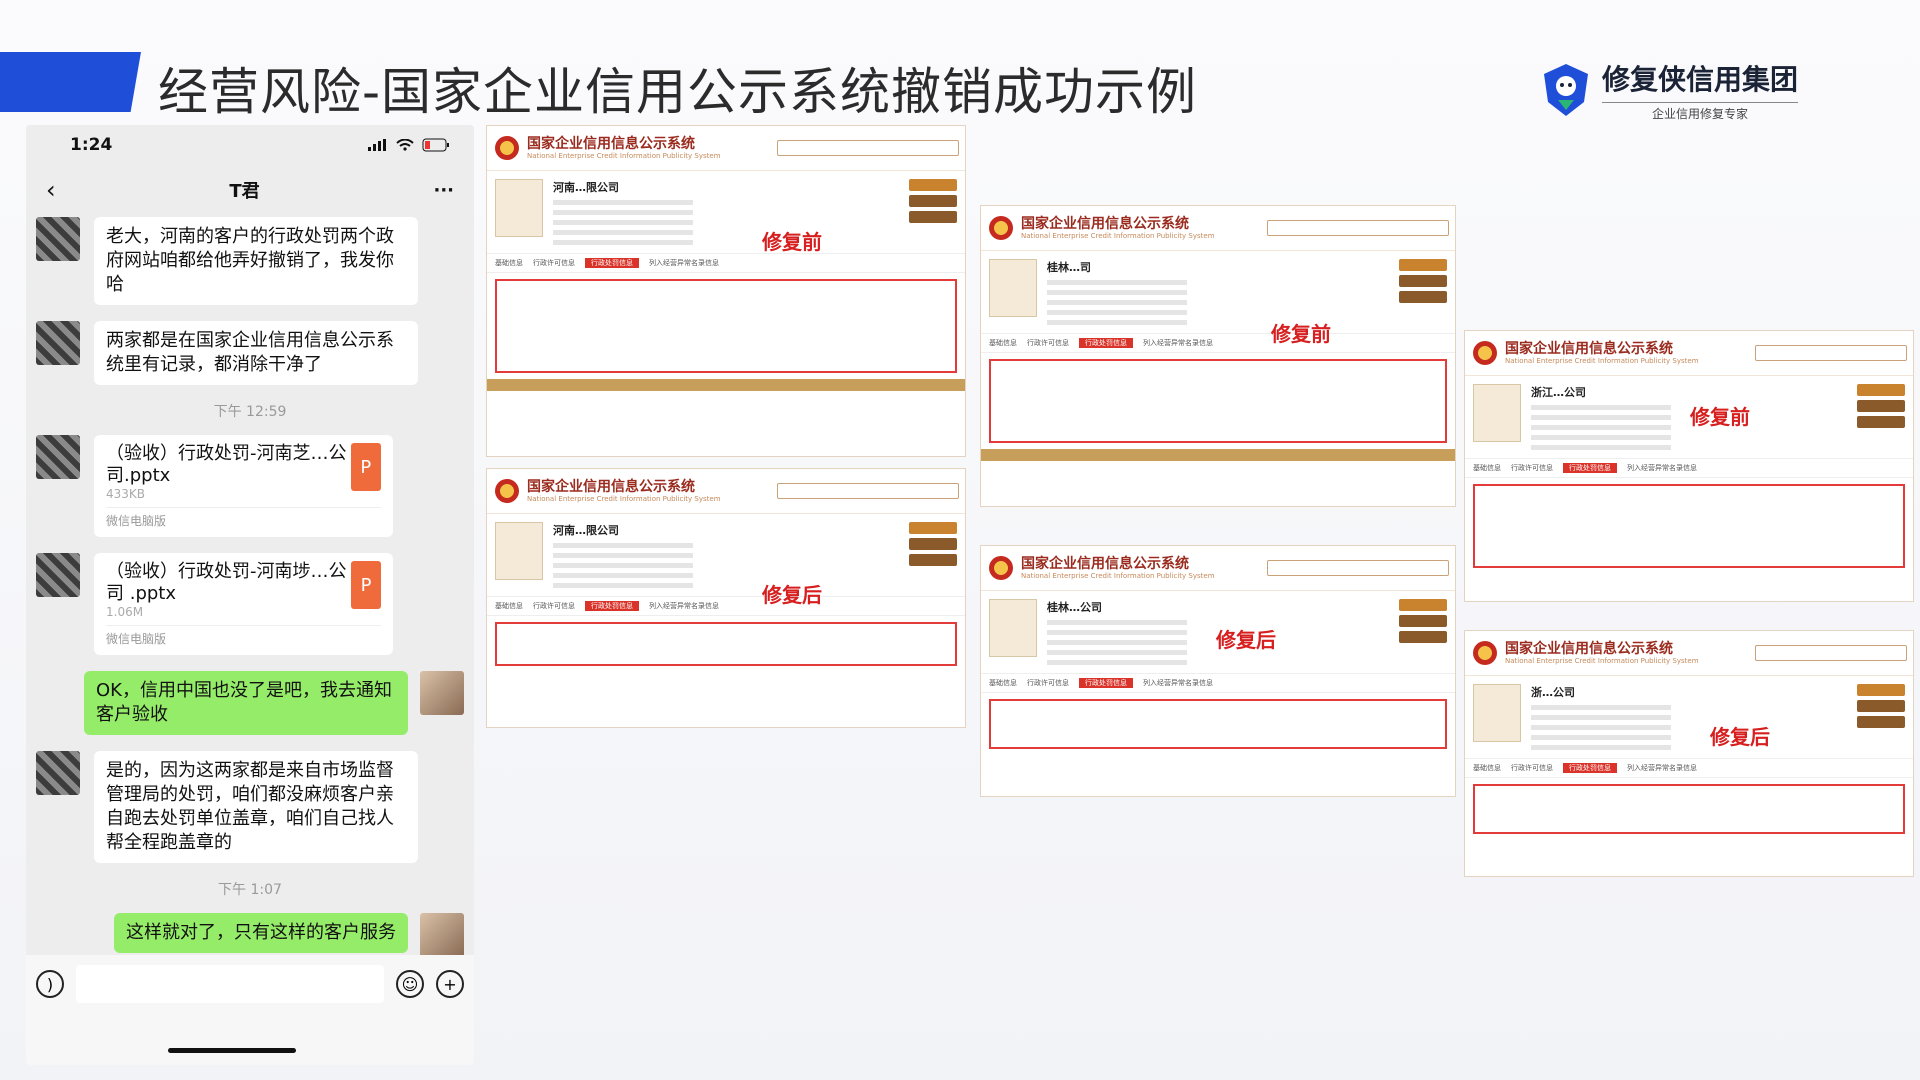  What do you see at coordinates (1301, 334) in the screenshot?
I see `before-label: 修复前` at bounding box center [1301, 334].